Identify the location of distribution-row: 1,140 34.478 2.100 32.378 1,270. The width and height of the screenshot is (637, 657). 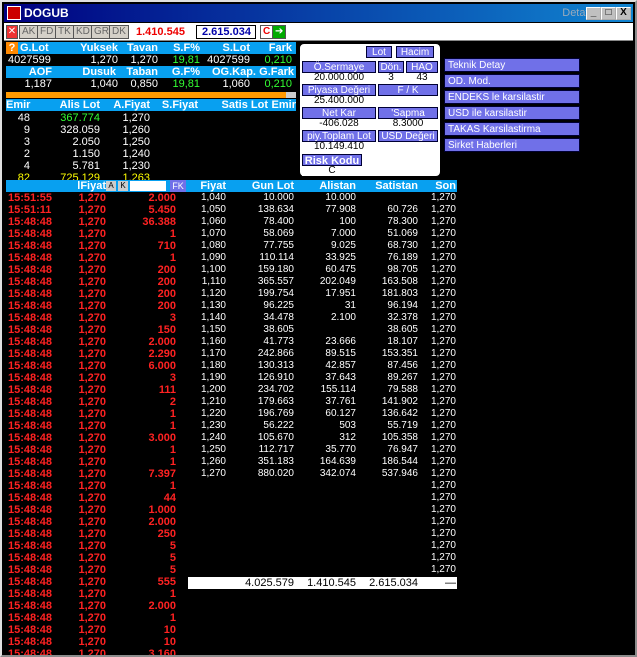
(322, 318).